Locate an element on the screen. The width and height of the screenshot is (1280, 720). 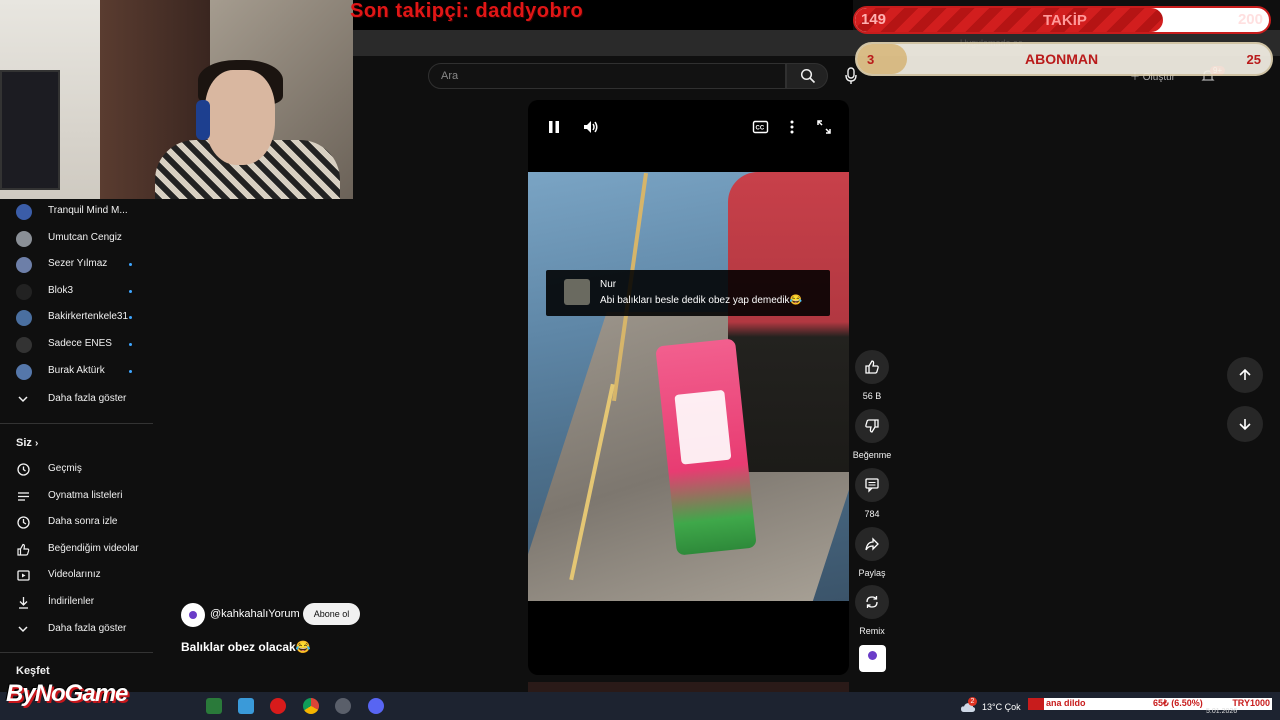
subscription-item: Sezer Yılmaz is located at coordinates (76, 265).